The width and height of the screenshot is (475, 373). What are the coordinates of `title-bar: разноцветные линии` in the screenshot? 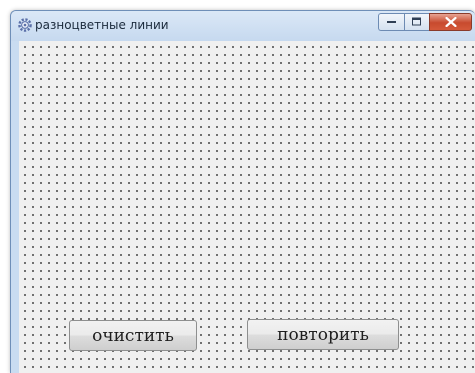 It's located at (243, 26).